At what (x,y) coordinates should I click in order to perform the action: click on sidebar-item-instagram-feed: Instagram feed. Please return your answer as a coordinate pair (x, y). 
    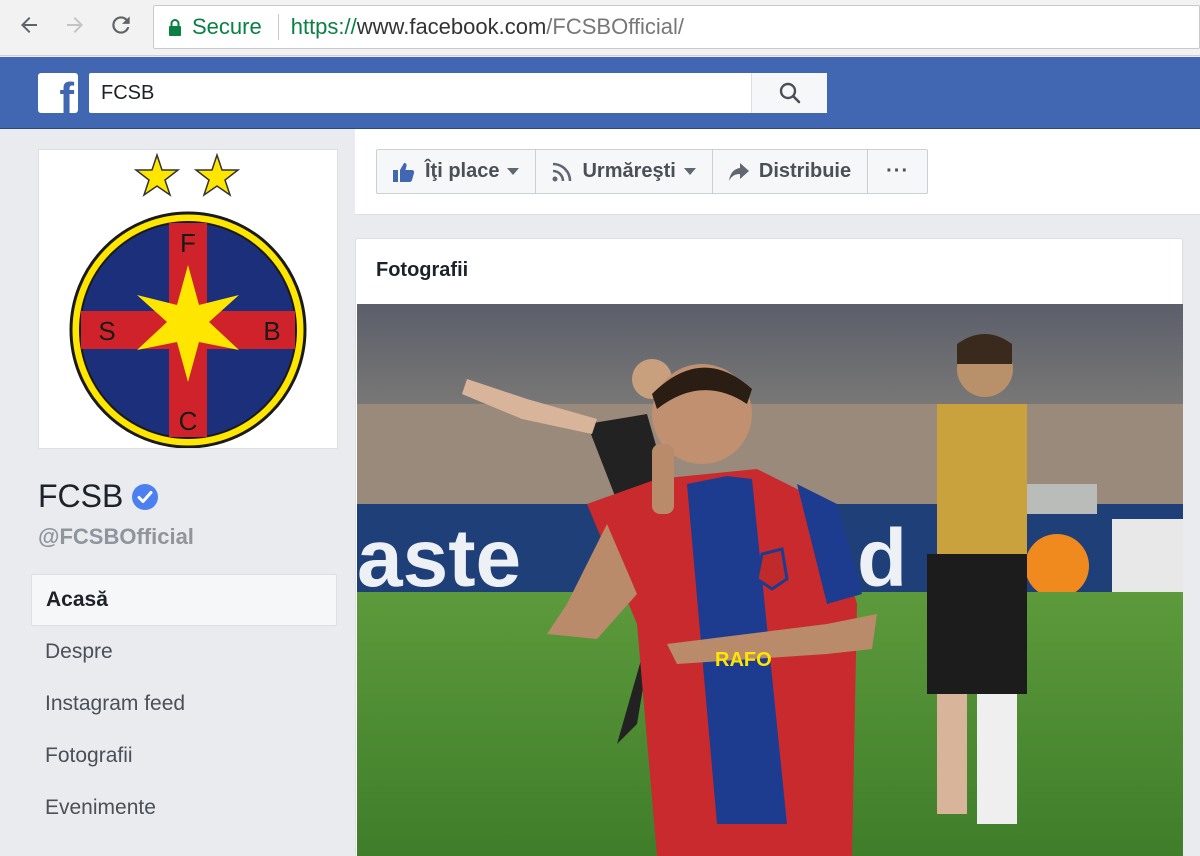
    Looking at the image, I should click on (184, 704).